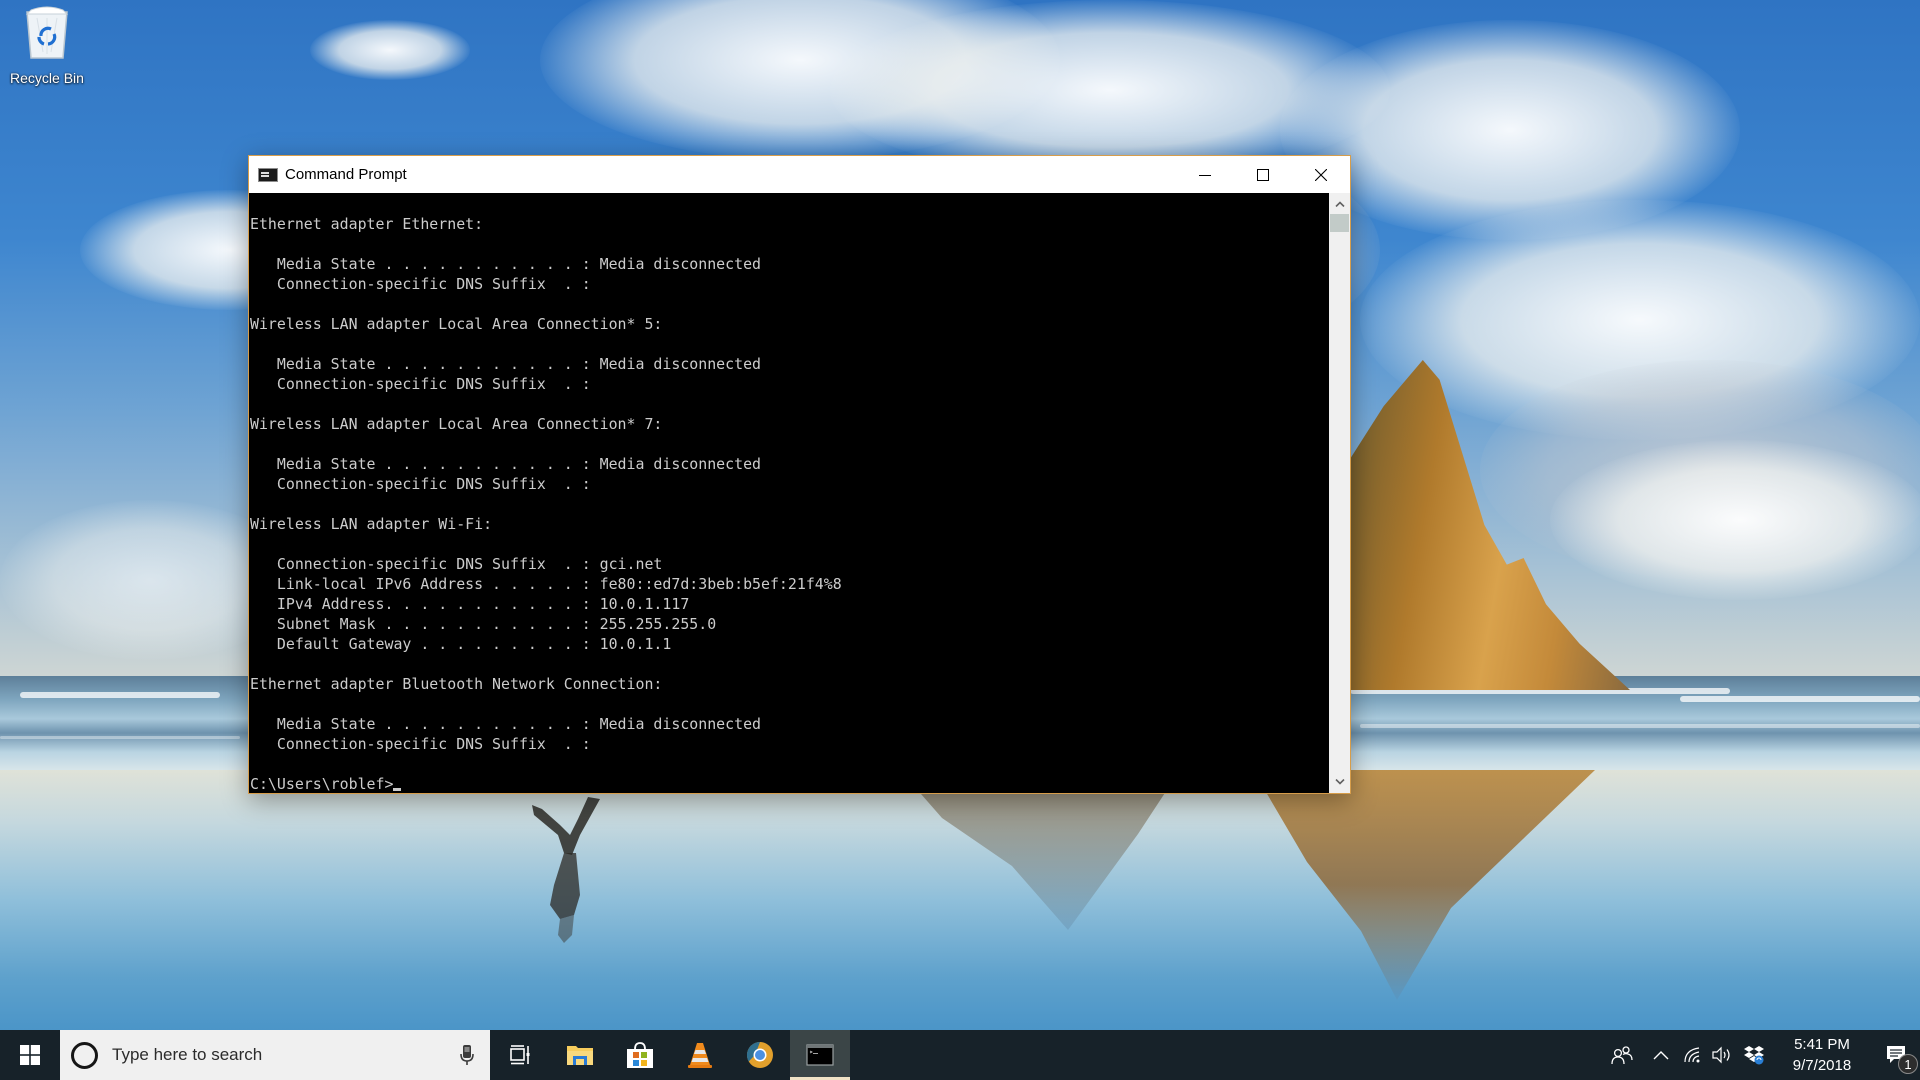 This screenshot has height=1080, width=1920. What do you see at coordinates (371, 524) in the screenshot?
I see `console-line: Wireless LAN adapter Wi-Fi:` at bounding box center [371, 524].